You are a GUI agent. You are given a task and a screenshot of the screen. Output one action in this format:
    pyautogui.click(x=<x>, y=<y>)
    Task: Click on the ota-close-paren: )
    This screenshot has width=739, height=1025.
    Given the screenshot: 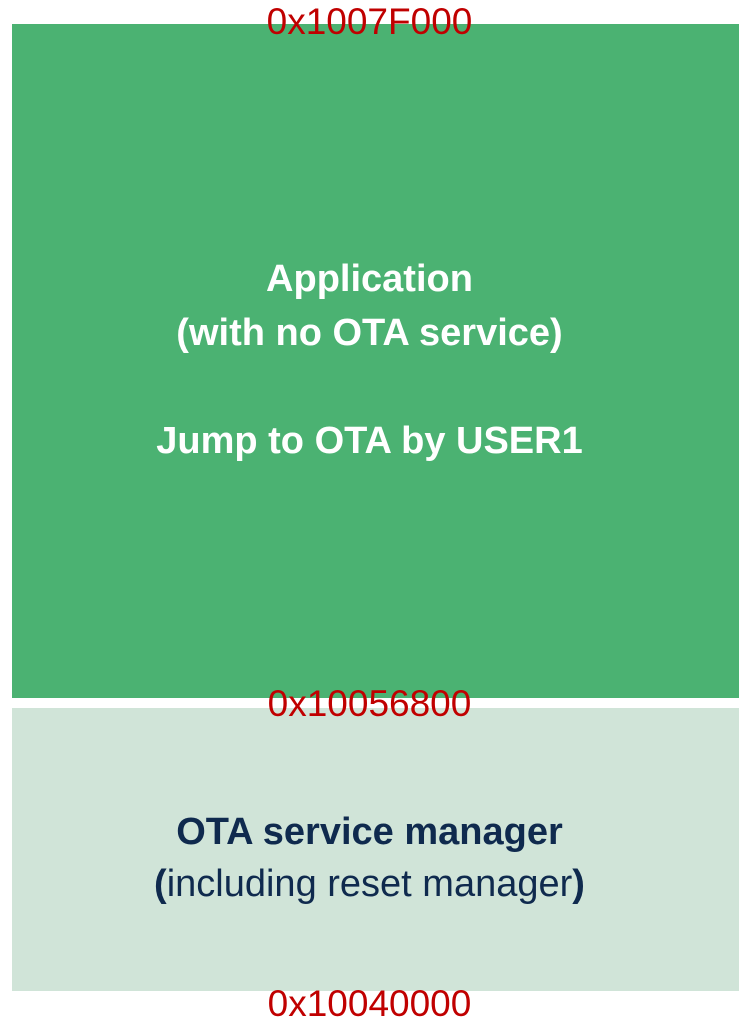 What is the action you would take?
    pyautogui.click(x=578, y=884)
    